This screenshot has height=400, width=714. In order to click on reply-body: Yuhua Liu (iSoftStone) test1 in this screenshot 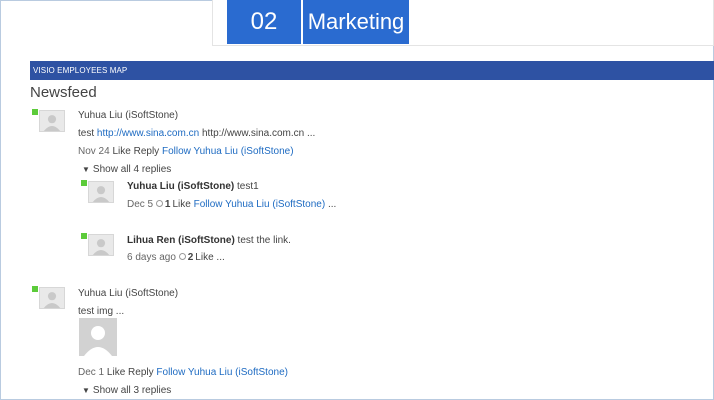, I will do `click(193, 186)`.